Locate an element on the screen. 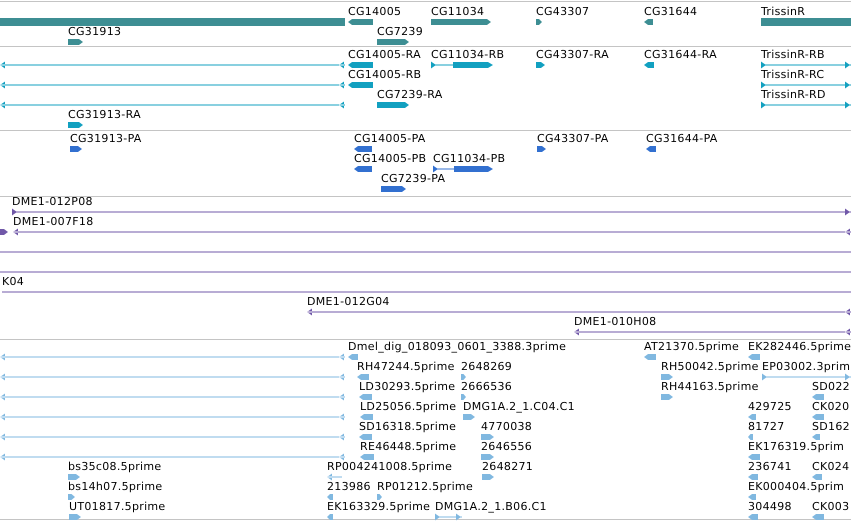 The image size is (851, 521). feature-label: RH50042.5prime is located at coordinates (710, 367).